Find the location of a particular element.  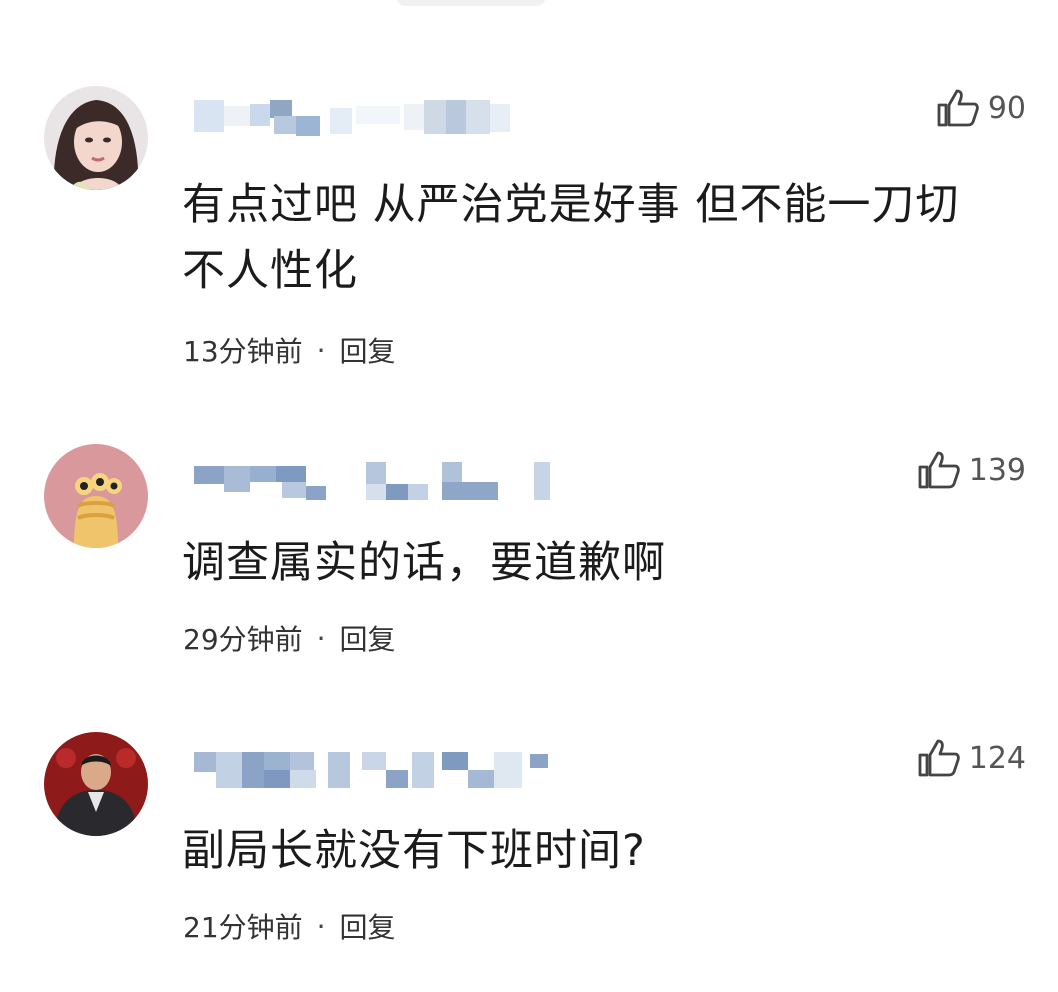

woman-portrait-icon is located at coordinates (96, 138).